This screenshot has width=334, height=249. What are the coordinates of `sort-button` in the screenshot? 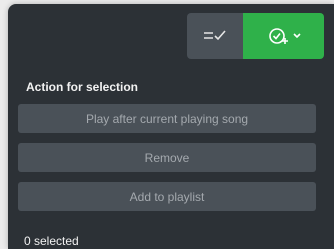 It's located at (215, 36).